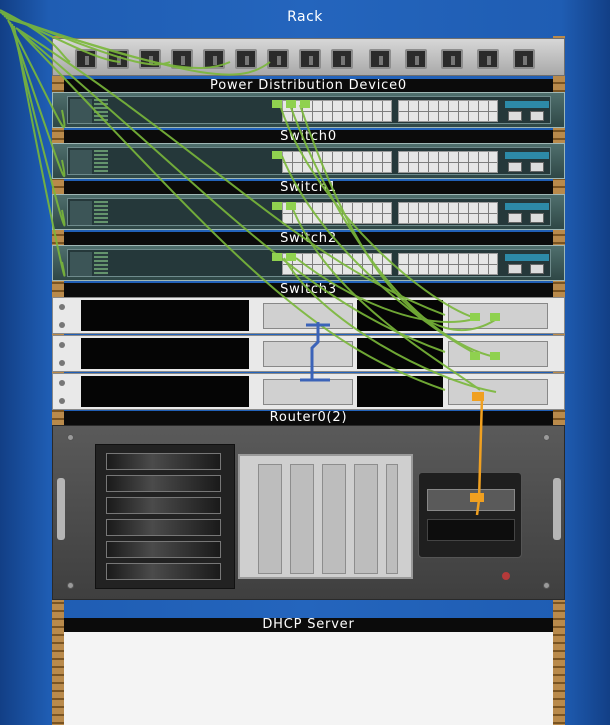 The width and height of the screenshot is (610, 725). I want to click on power-distribution-device, so click(308, 57).